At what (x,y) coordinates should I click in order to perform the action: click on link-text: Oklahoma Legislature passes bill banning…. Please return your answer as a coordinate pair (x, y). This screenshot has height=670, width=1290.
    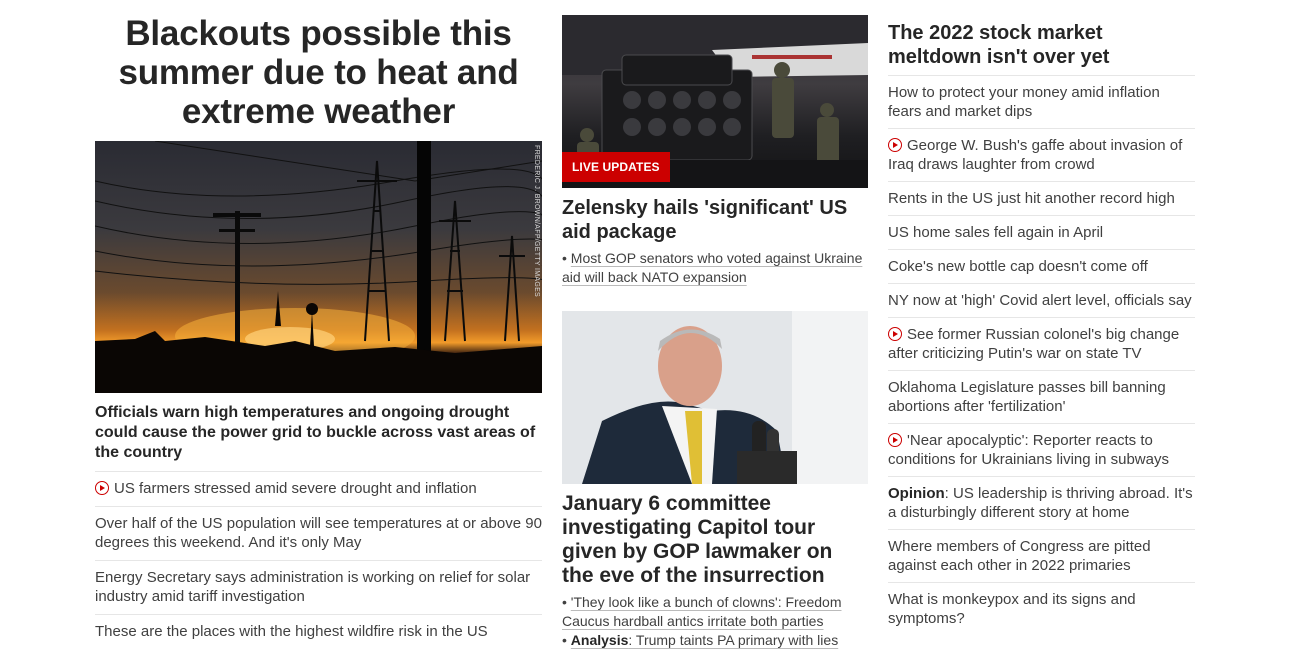
    Looking at the image, I should click on (1027, 397).